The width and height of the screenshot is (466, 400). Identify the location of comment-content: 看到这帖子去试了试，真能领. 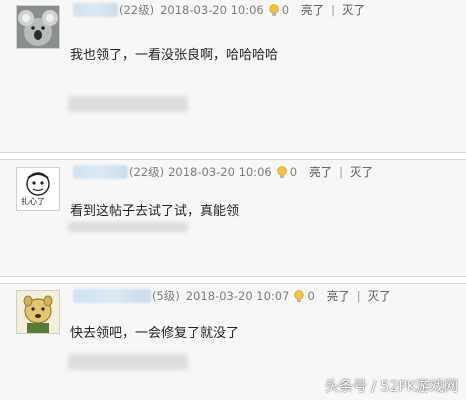
(155, 211).